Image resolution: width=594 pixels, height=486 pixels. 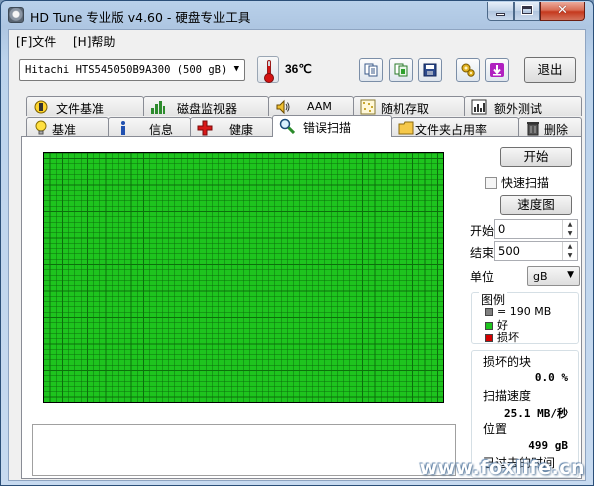 I want to click on tab-aam: AAM, so click(x=311, y=106).